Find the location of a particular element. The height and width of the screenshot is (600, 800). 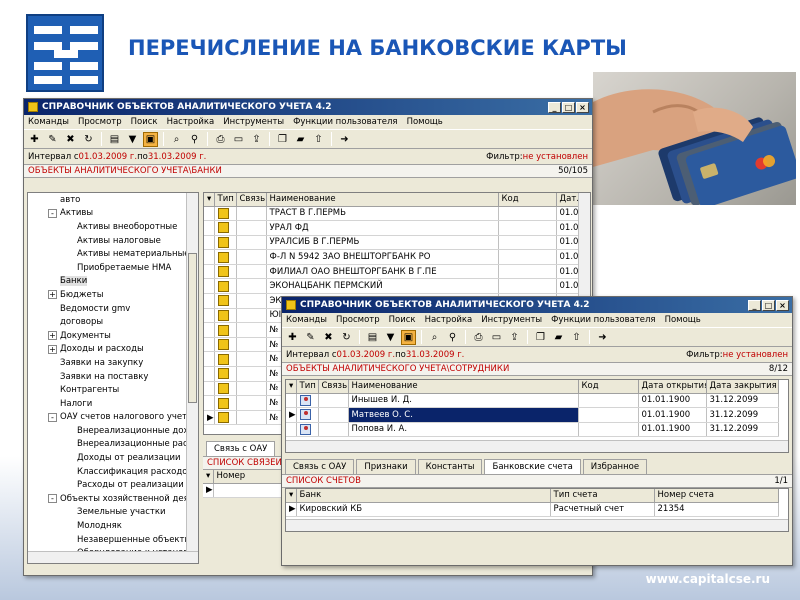

tree-item: Внереализационные расходы is located at coordinates (123, 445).